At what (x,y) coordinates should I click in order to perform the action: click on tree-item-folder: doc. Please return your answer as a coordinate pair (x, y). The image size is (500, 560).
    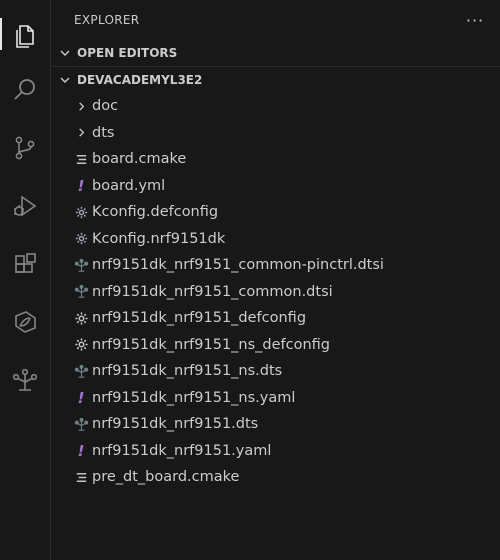
    Looking at the image, I should click on (275, 106).